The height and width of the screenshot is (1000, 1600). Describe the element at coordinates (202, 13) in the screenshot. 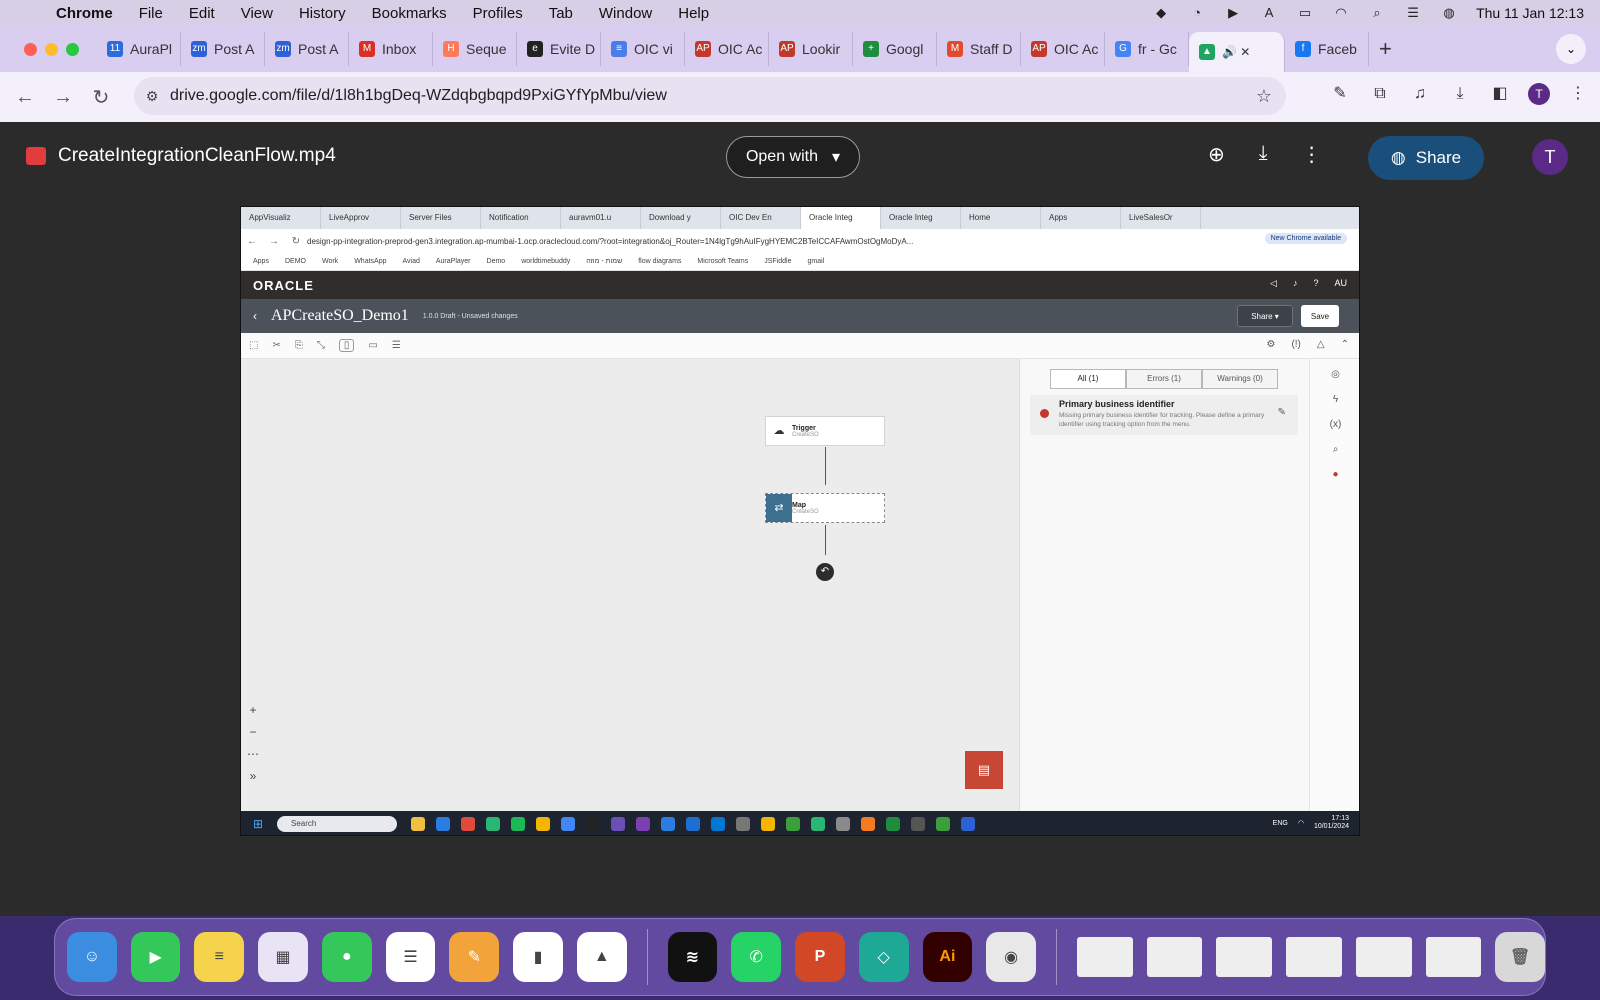

I see `menu-edit: Edit` at that location.